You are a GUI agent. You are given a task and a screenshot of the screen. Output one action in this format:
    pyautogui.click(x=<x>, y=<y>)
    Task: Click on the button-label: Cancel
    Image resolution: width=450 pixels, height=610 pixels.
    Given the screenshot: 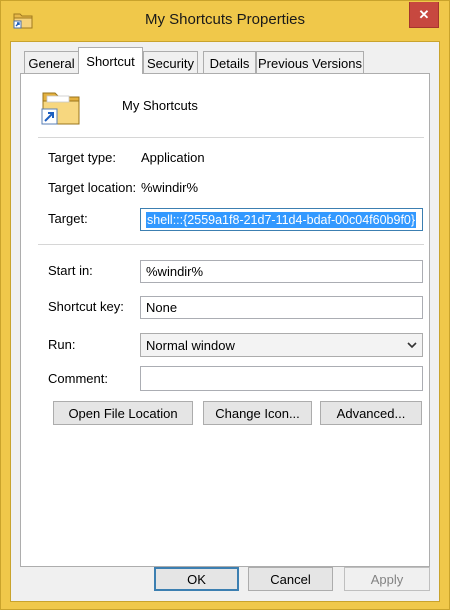 What is the action you would take?
    pyautogui.click(x=290, y=579)
    